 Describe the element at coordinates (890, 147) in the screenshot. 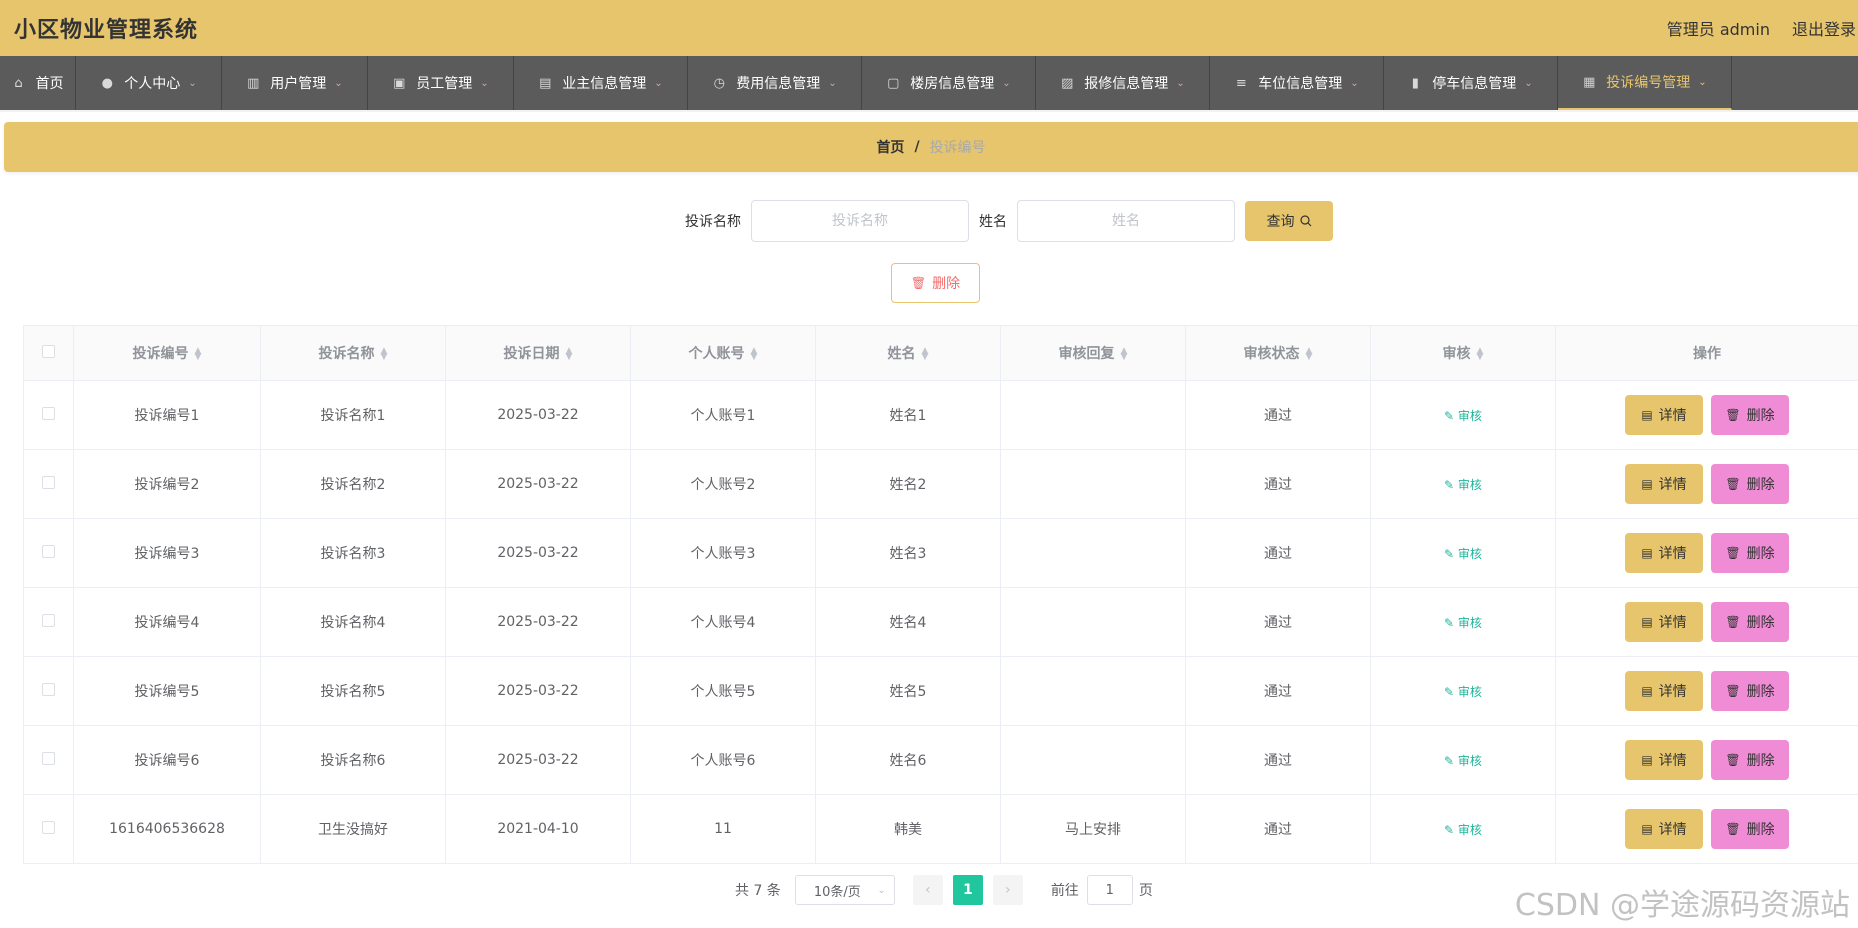

I see `breadcrumb-home: 首页` at that location.